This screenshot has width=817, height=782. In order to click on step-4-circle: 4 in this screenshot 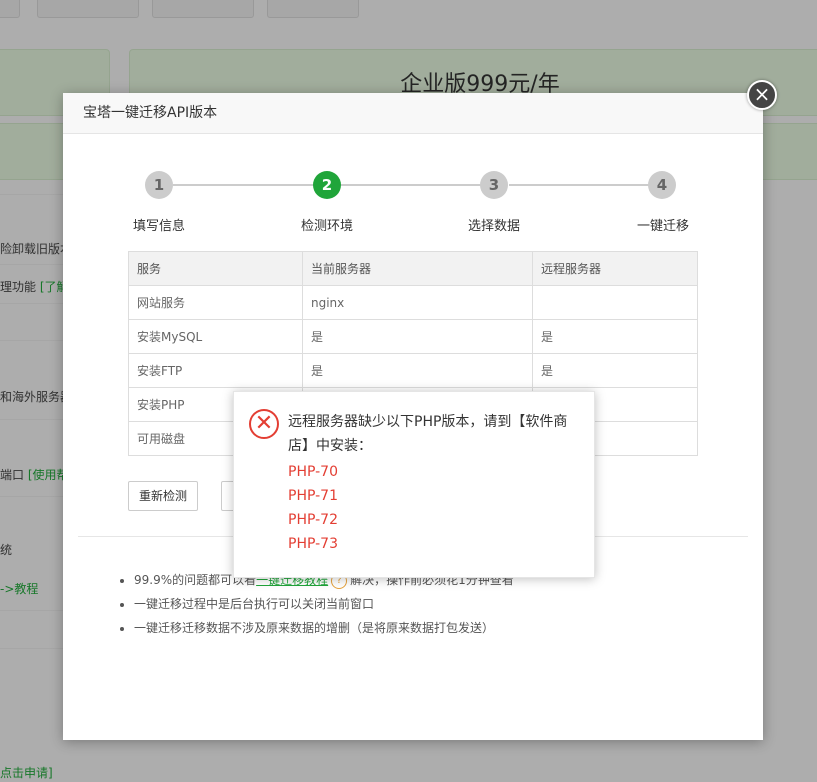, I will do `click(662, 185)`.